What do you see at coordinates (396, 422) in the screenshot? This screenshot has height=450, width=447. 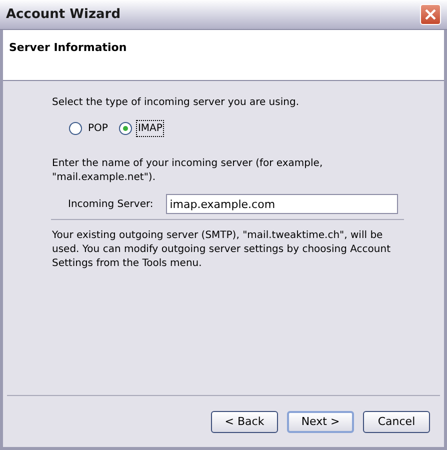 I see `dialog-button: Cancel` at bounding box center [396, 422].